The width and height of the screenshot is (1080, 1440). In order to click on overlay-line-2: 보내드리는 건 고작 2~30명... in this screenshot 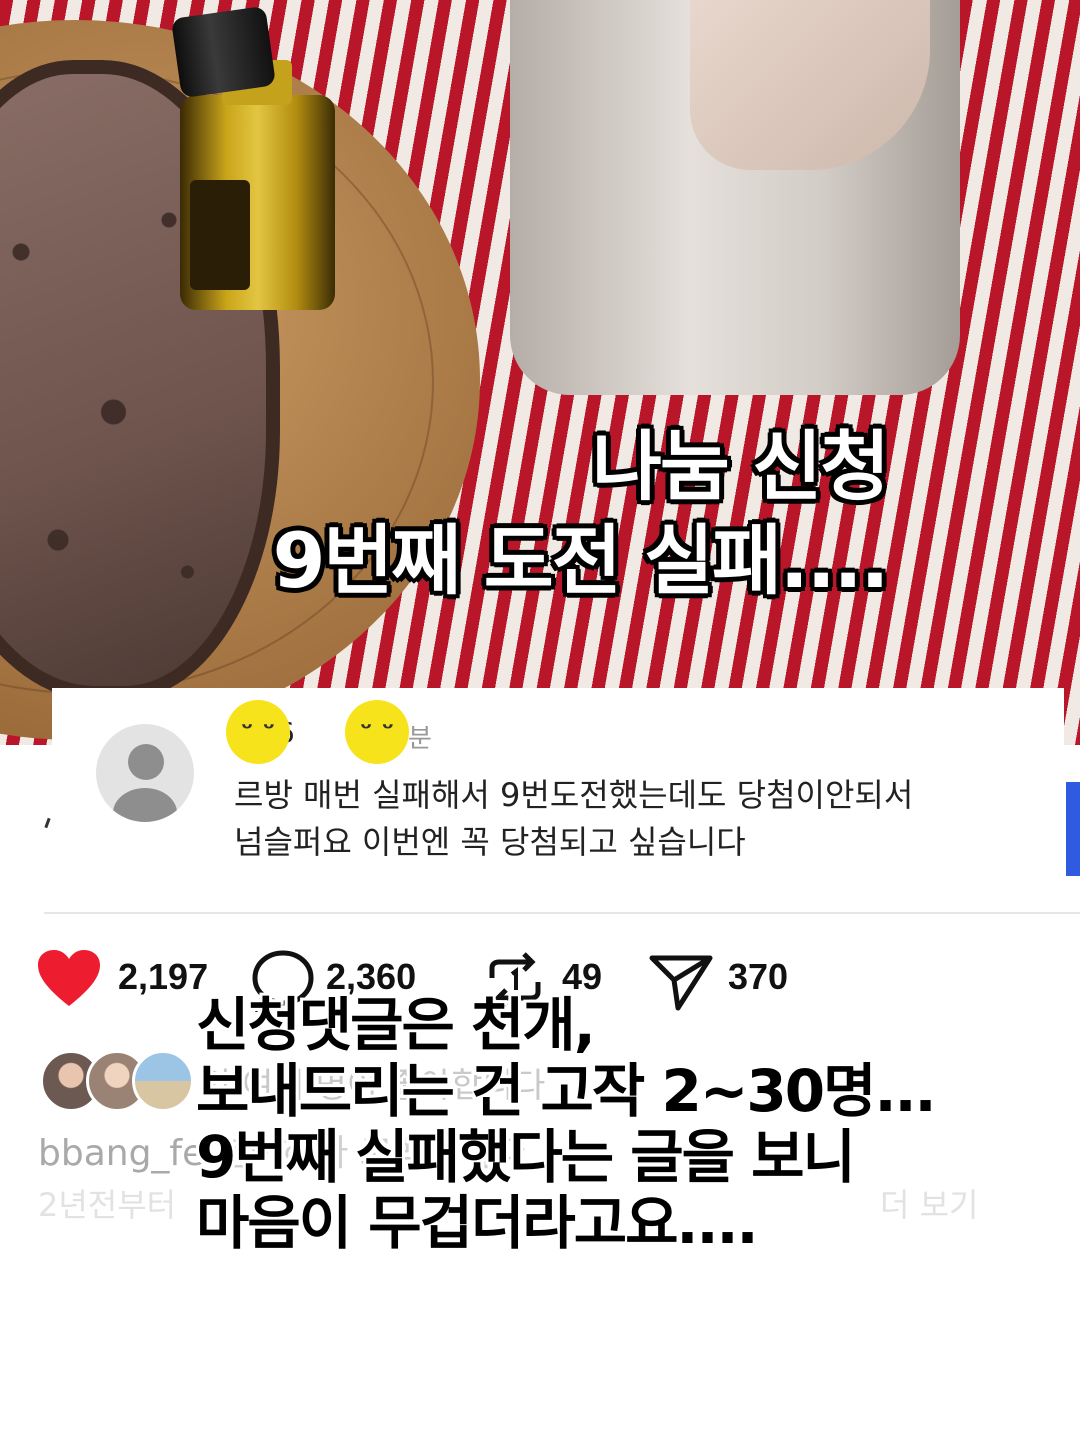, I will do `click(566, 1091)`.